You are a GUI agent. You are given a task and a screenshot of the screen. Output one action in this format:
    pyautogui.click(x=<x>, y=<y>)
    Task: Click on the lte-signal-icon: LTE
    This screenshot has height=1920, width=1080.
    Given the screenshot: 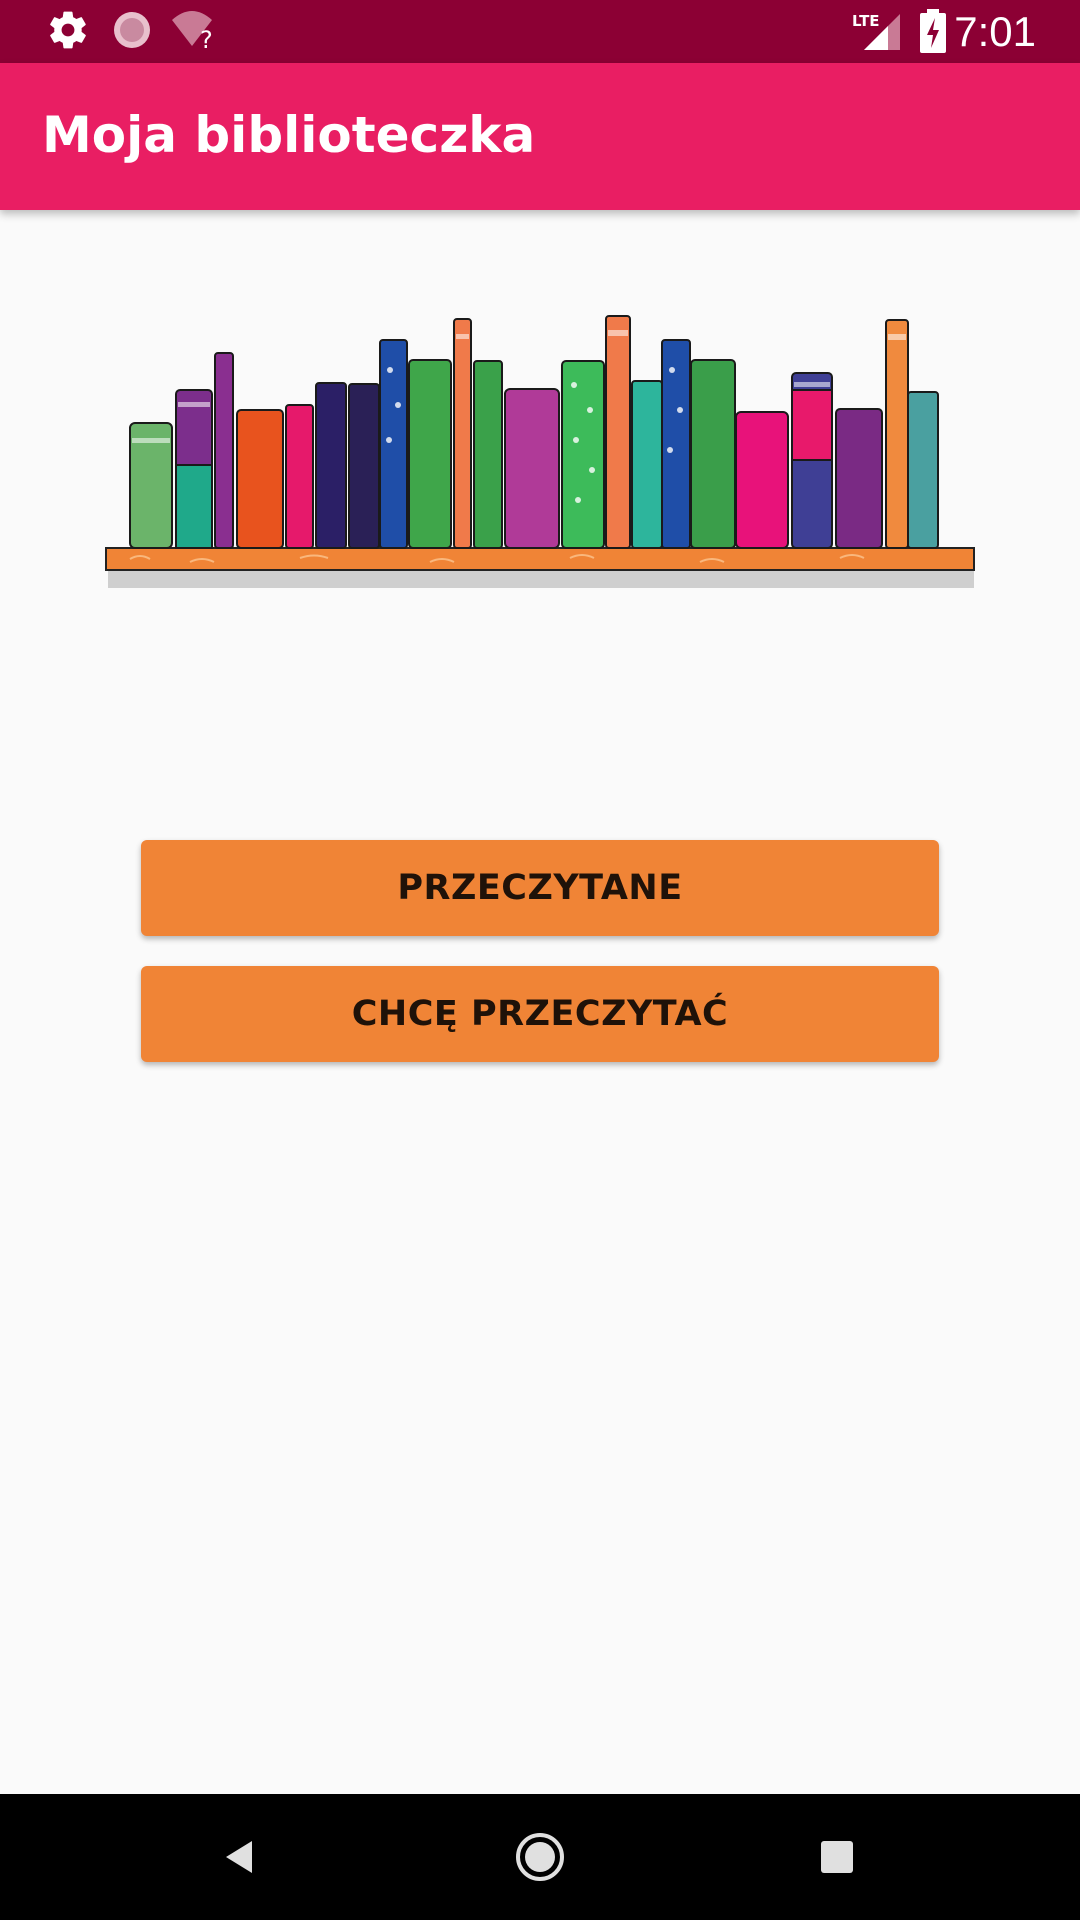 What is the action you would take?
    pyautogui.click(x=878, y=32)
    